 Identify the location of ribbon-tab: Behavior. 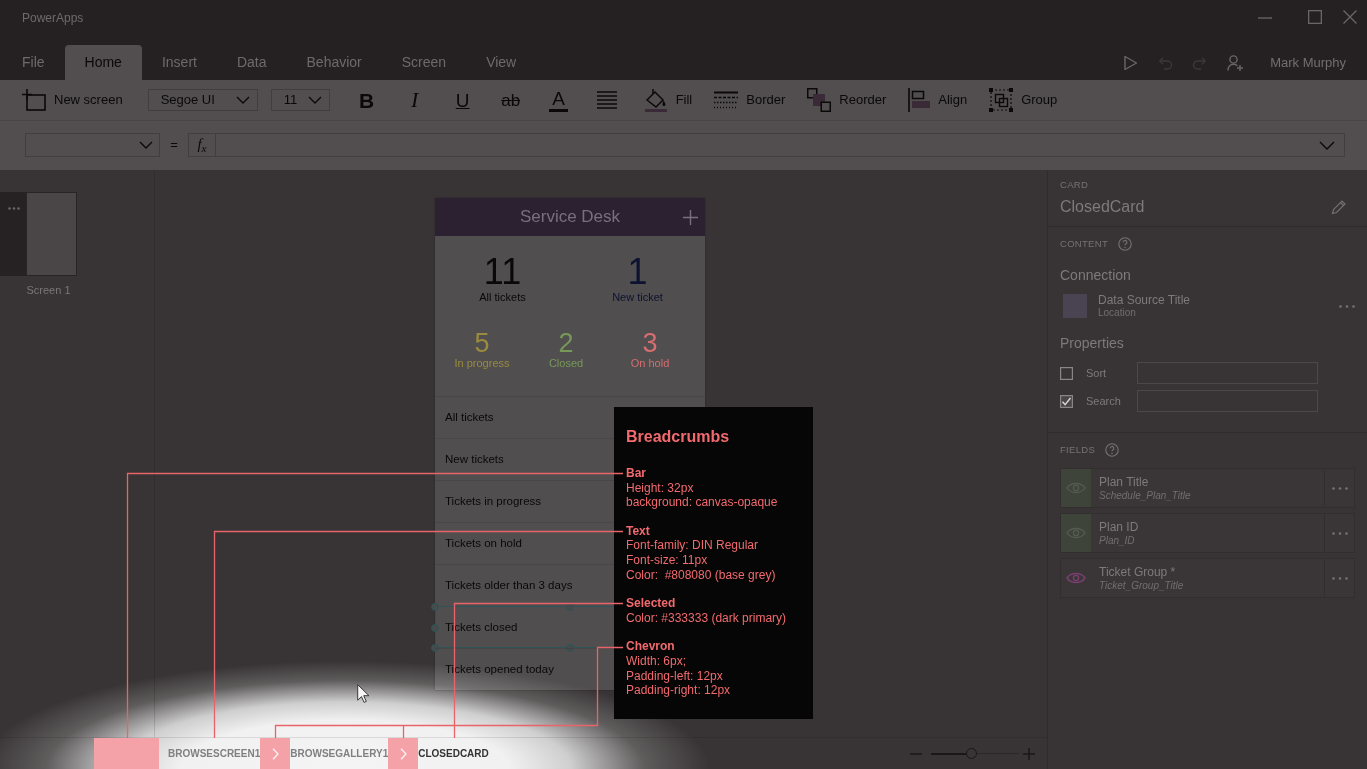
(334, 62).